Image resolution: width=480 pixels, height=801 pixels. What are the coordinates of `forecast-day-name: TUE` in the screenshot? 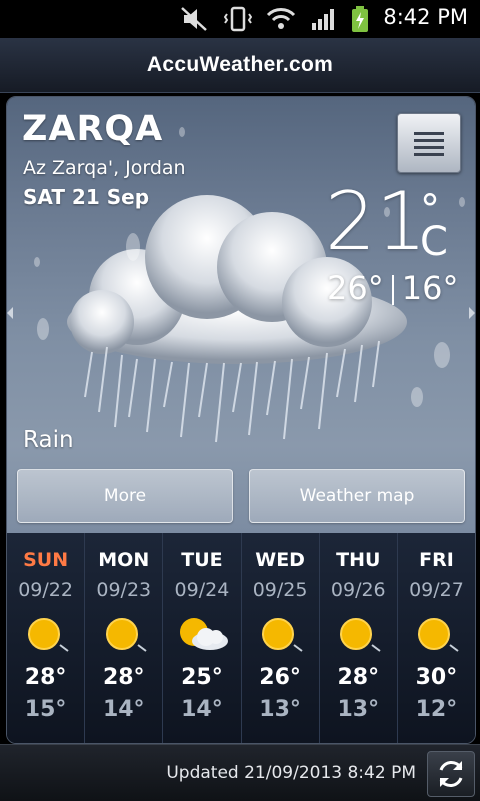 It's located at (202, 560).